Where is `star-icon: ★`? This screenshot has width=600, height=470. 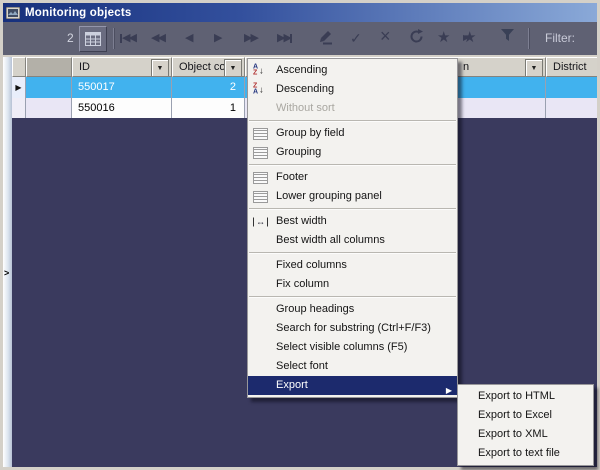 star-icon: ★ is located at coordinates (444, 37).